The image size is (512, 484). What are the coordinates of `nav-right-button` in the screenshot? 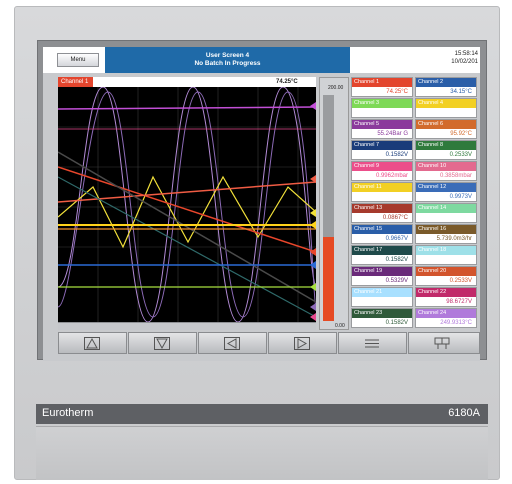 It's located at (302, 343).